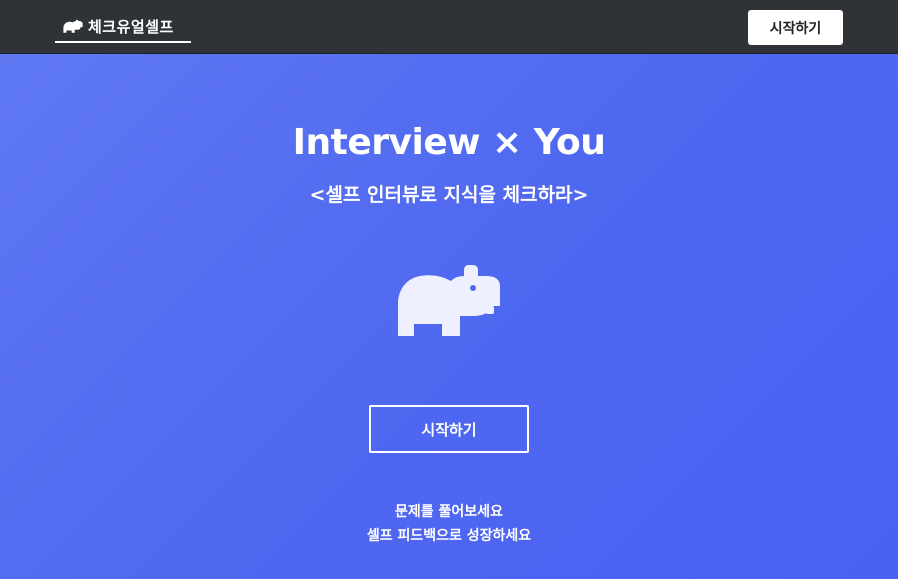 This screenshot has height=579, width=898. I want to click on tagline-line-1: 문제를 풀어보세요, so click(449, 512).